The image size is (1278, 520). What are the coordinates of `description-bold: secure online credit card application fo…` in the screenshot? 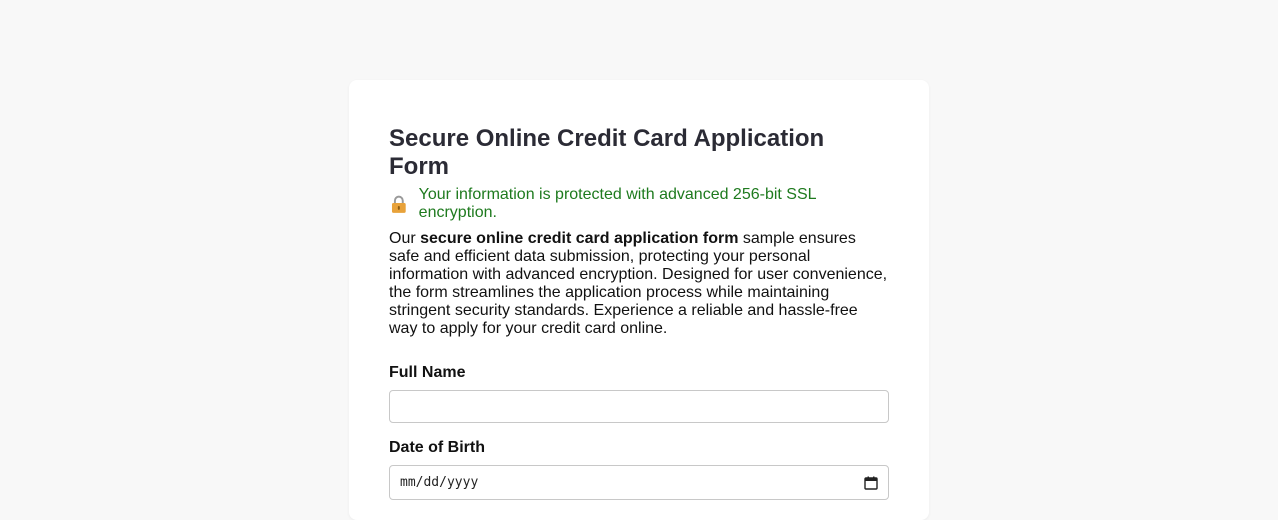 It's located at (579, 238).